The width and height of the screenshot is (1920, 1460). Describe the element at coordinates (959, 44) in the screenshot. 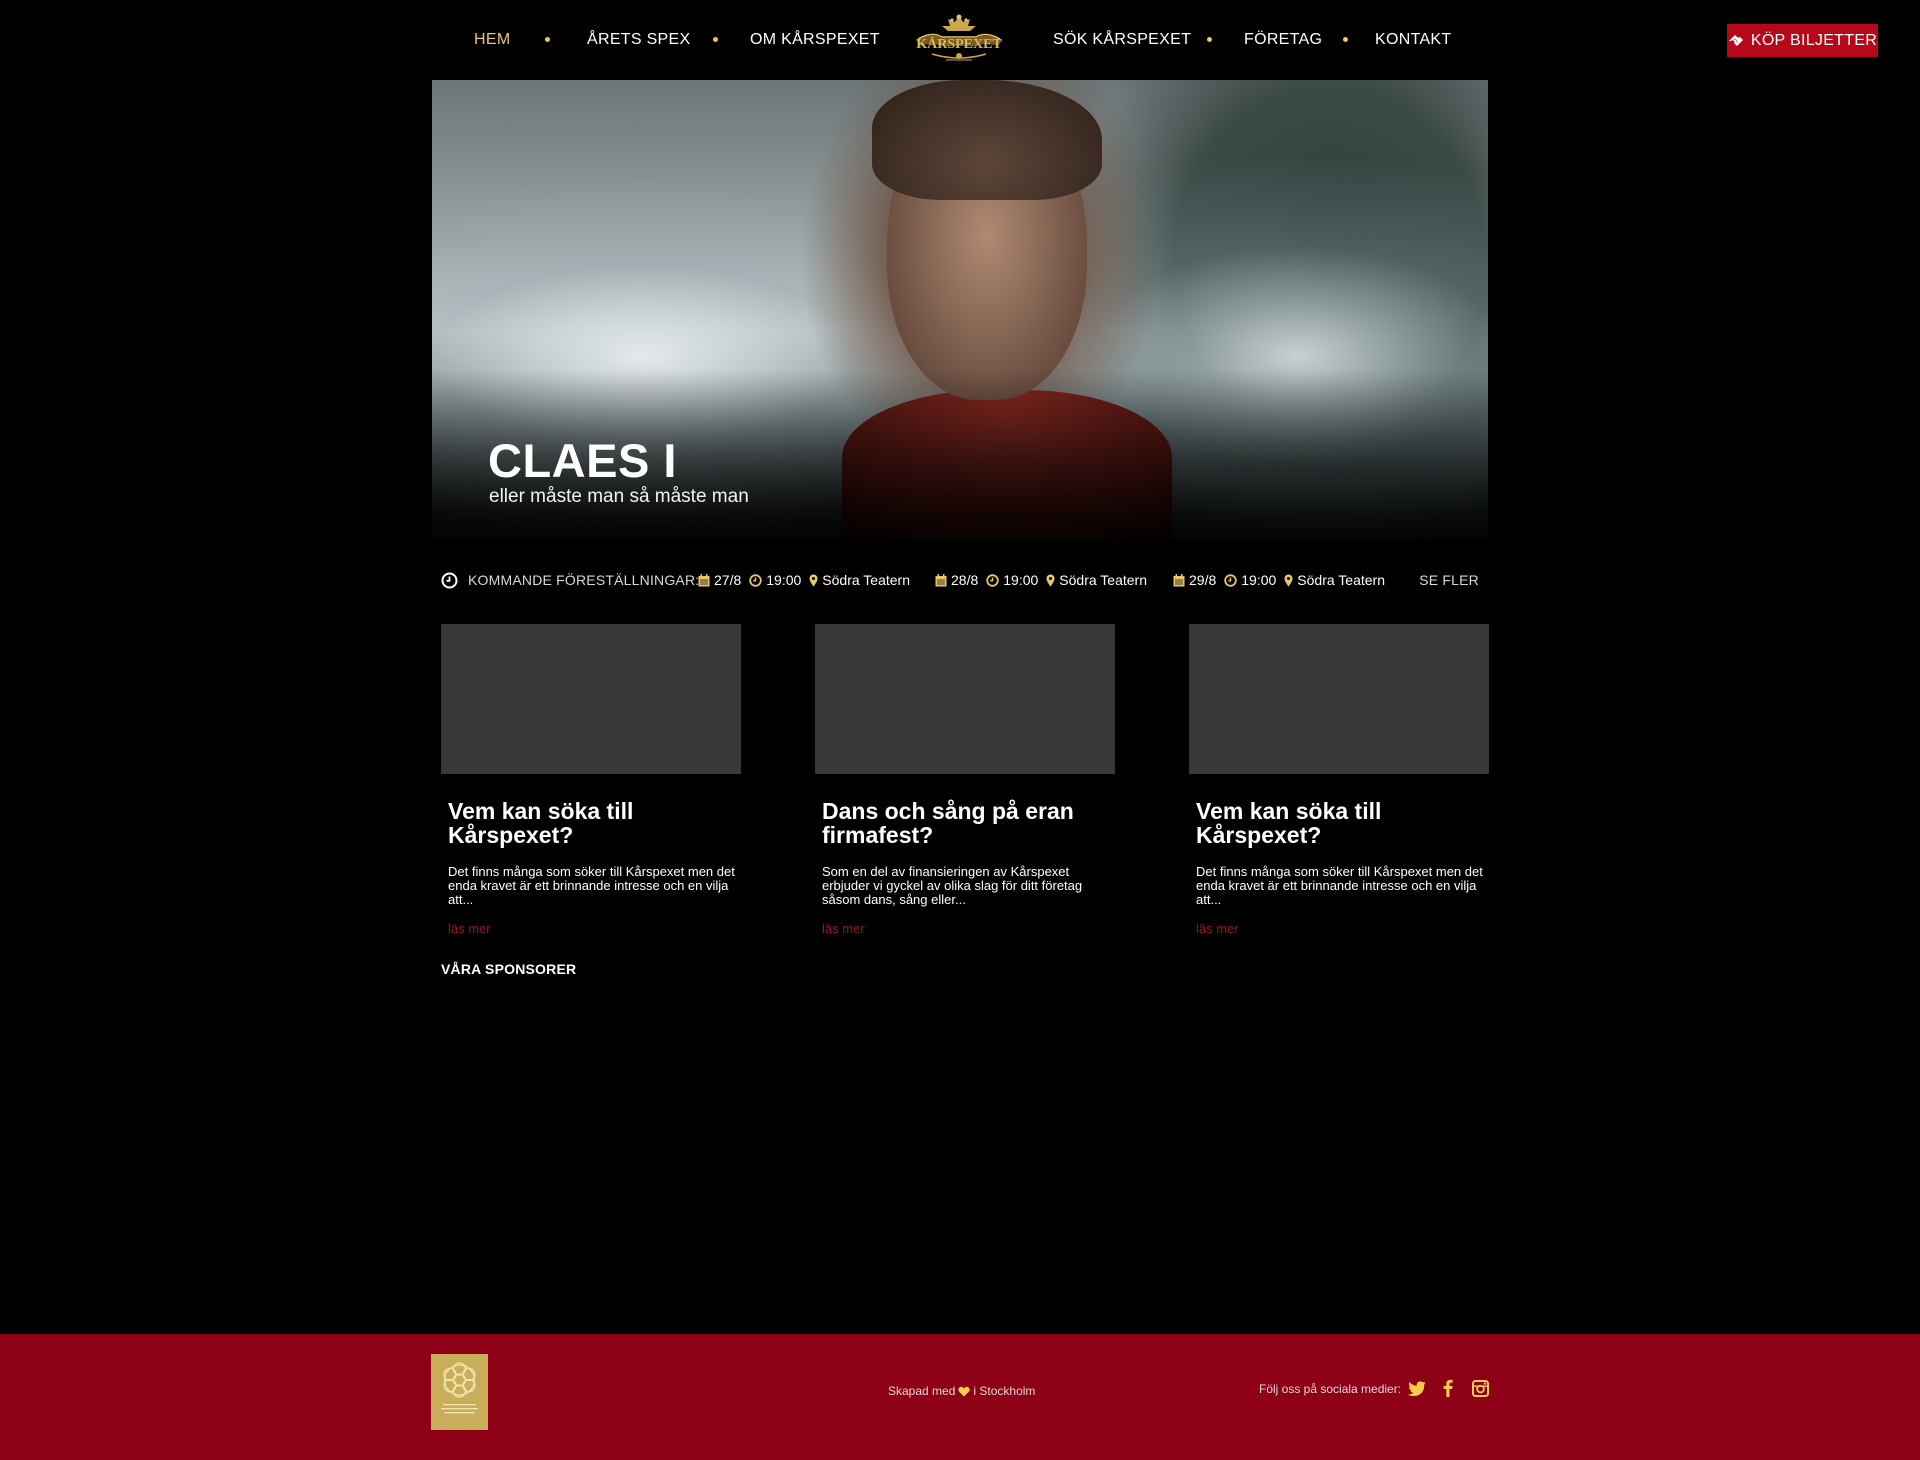

I see `svg-text: KÅRSPEXET` at that location.